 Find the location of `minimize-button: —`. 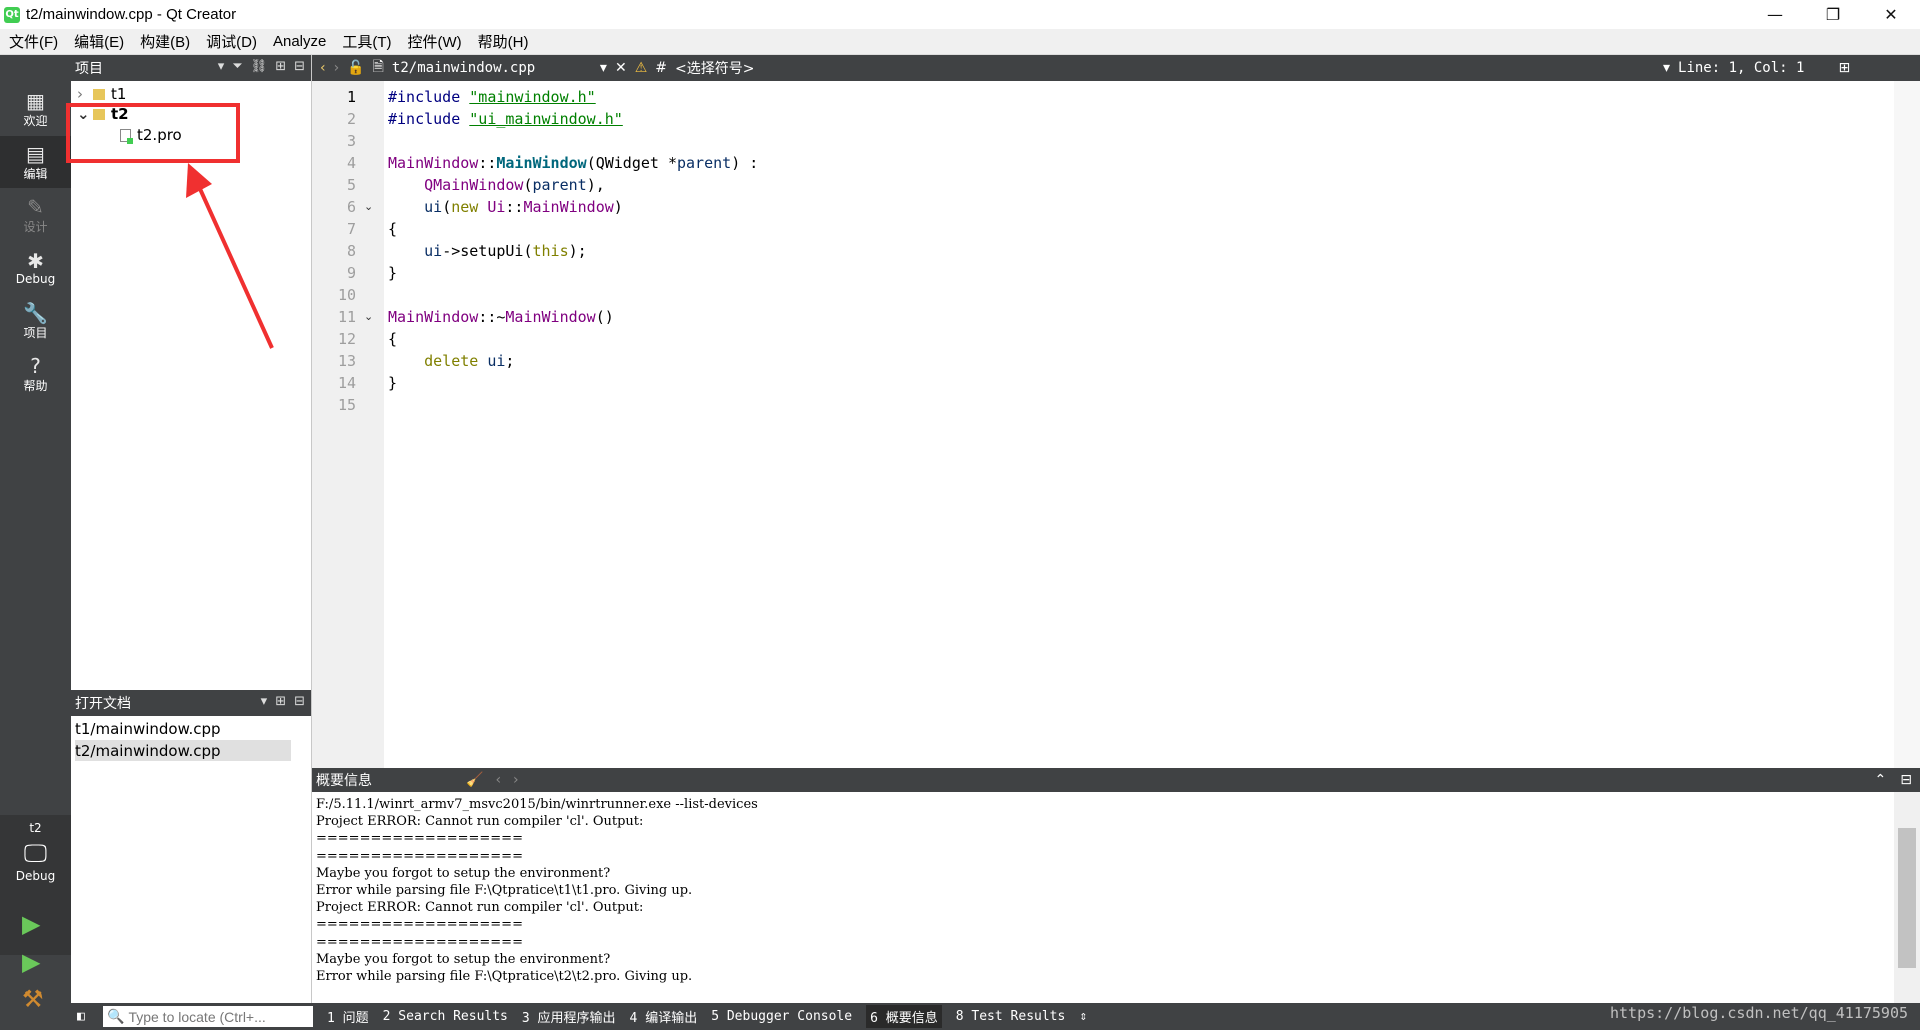

minimize-button: — is located at coordinates (1775, 14).